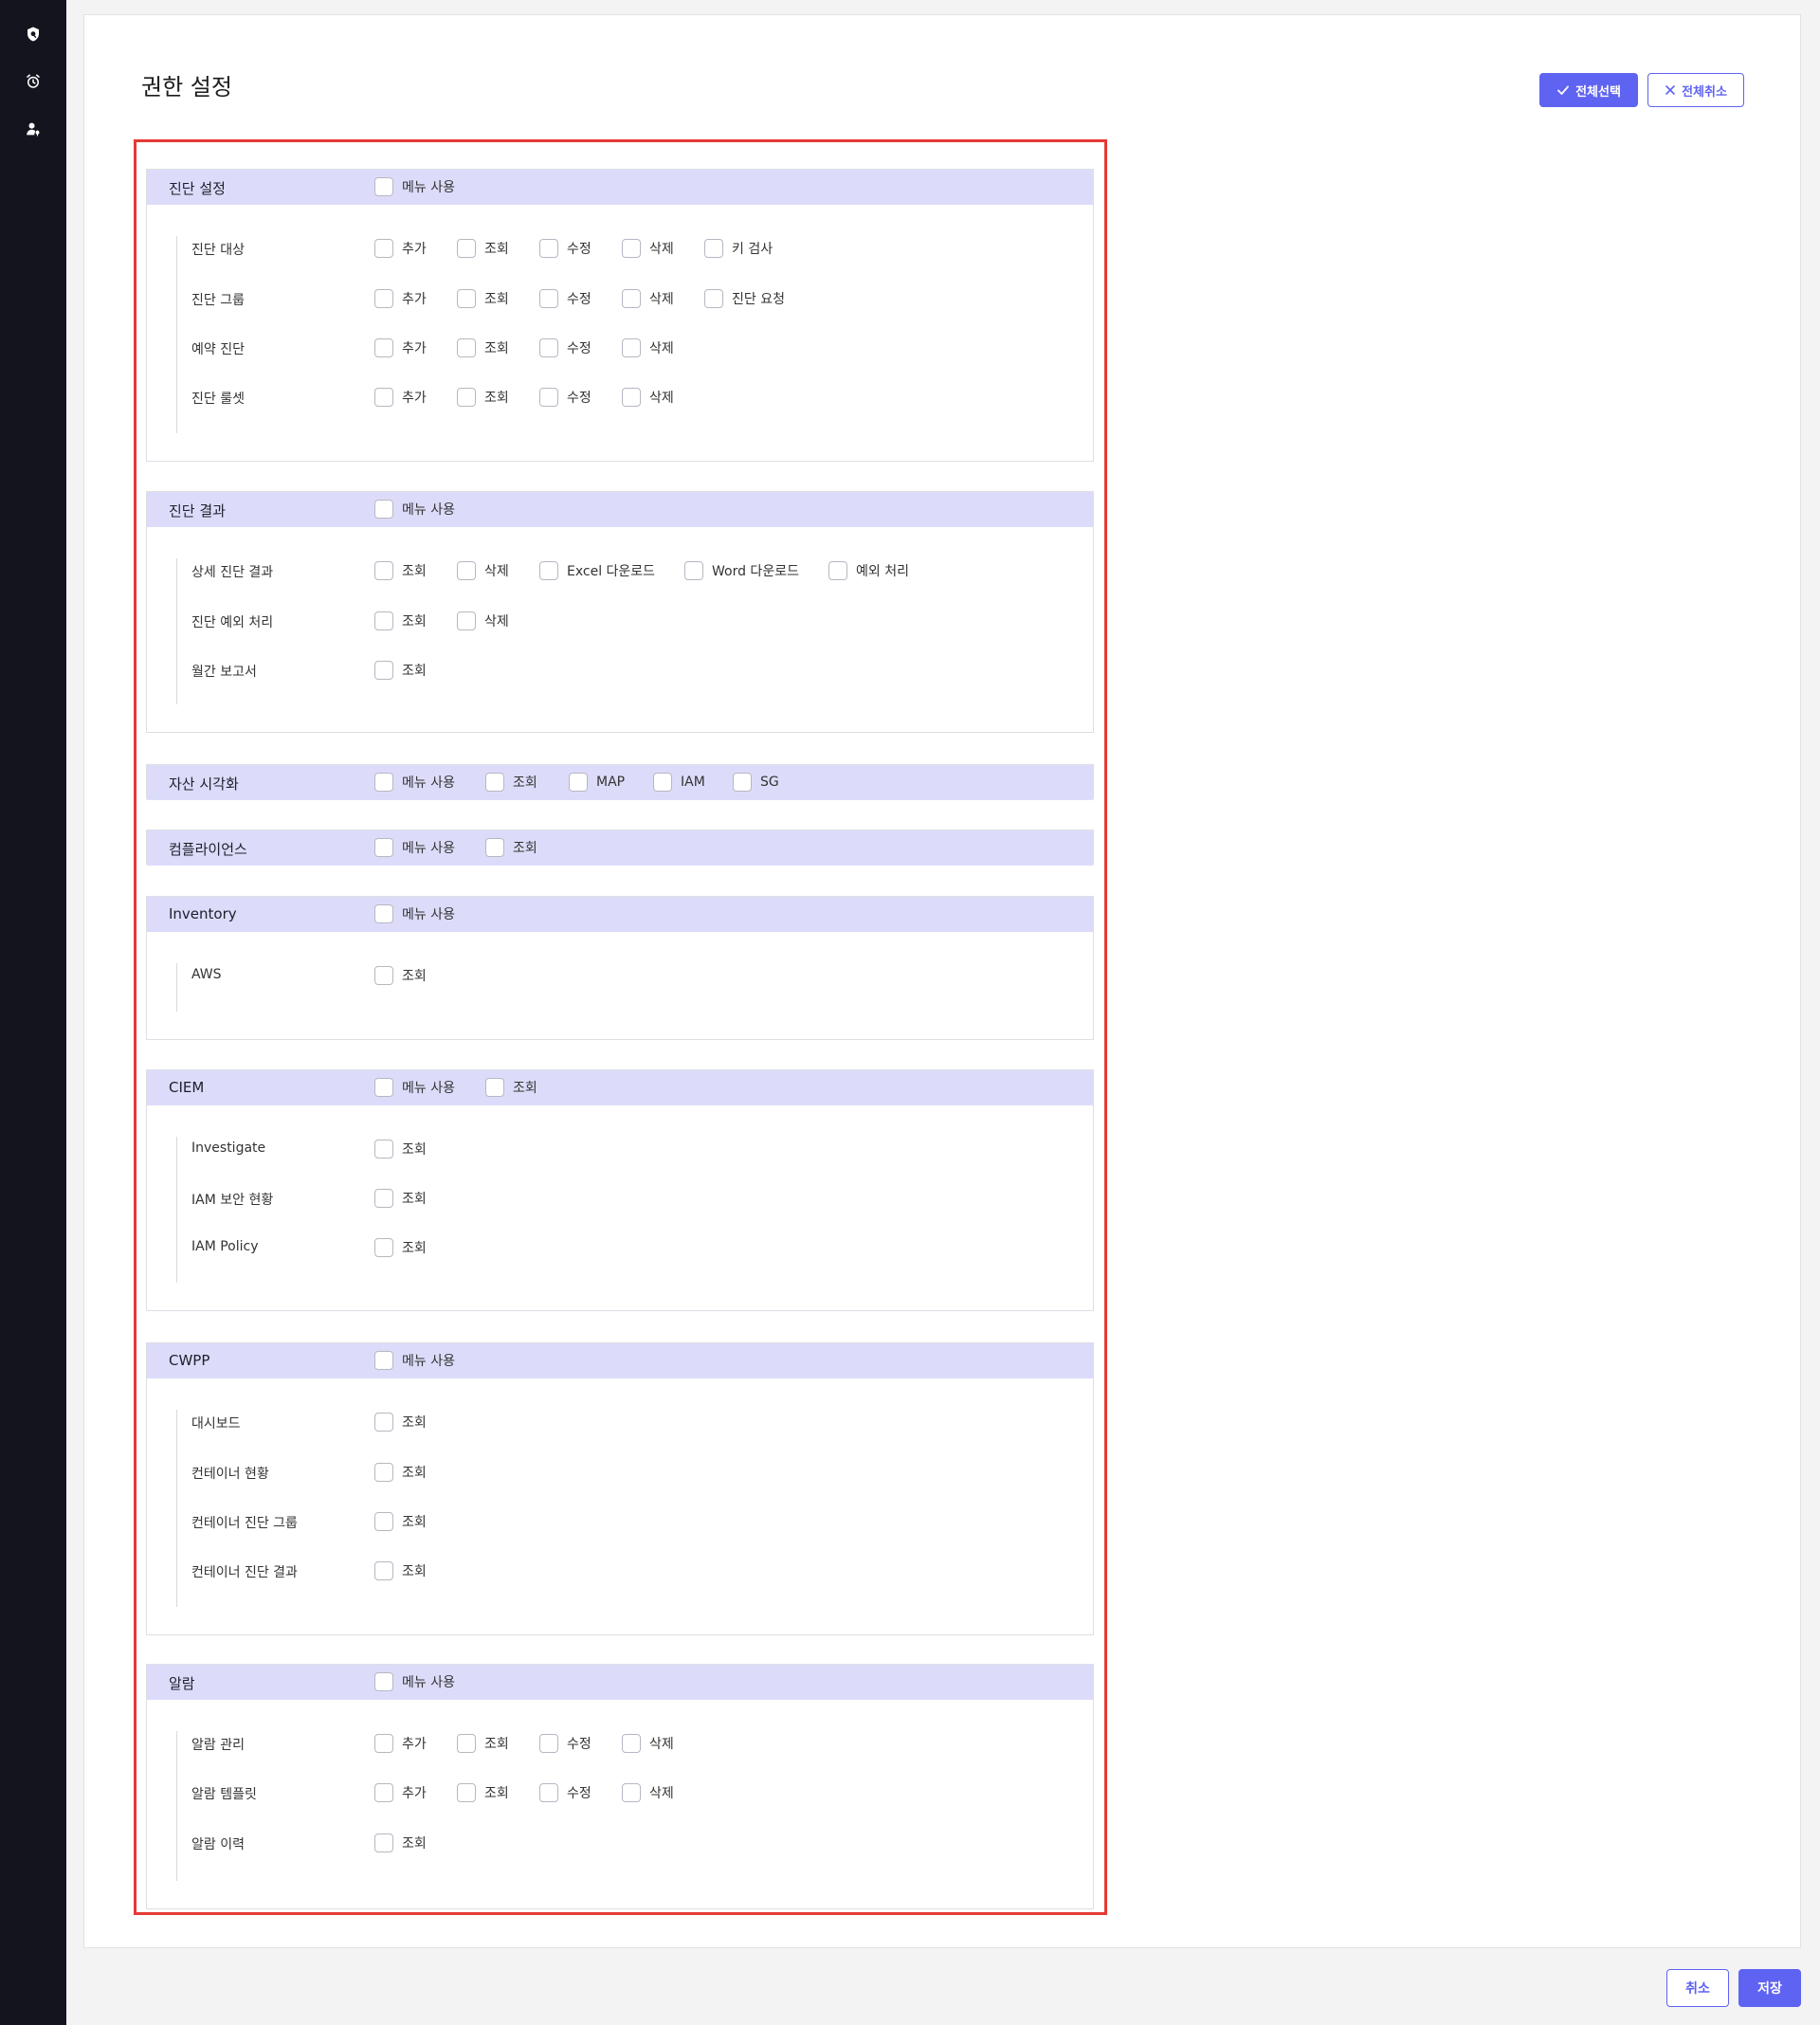  What do you see at coordinates (33, 81) in the screenshot?
I see `alarm-clock-icon` at bounding box center [33, 81].